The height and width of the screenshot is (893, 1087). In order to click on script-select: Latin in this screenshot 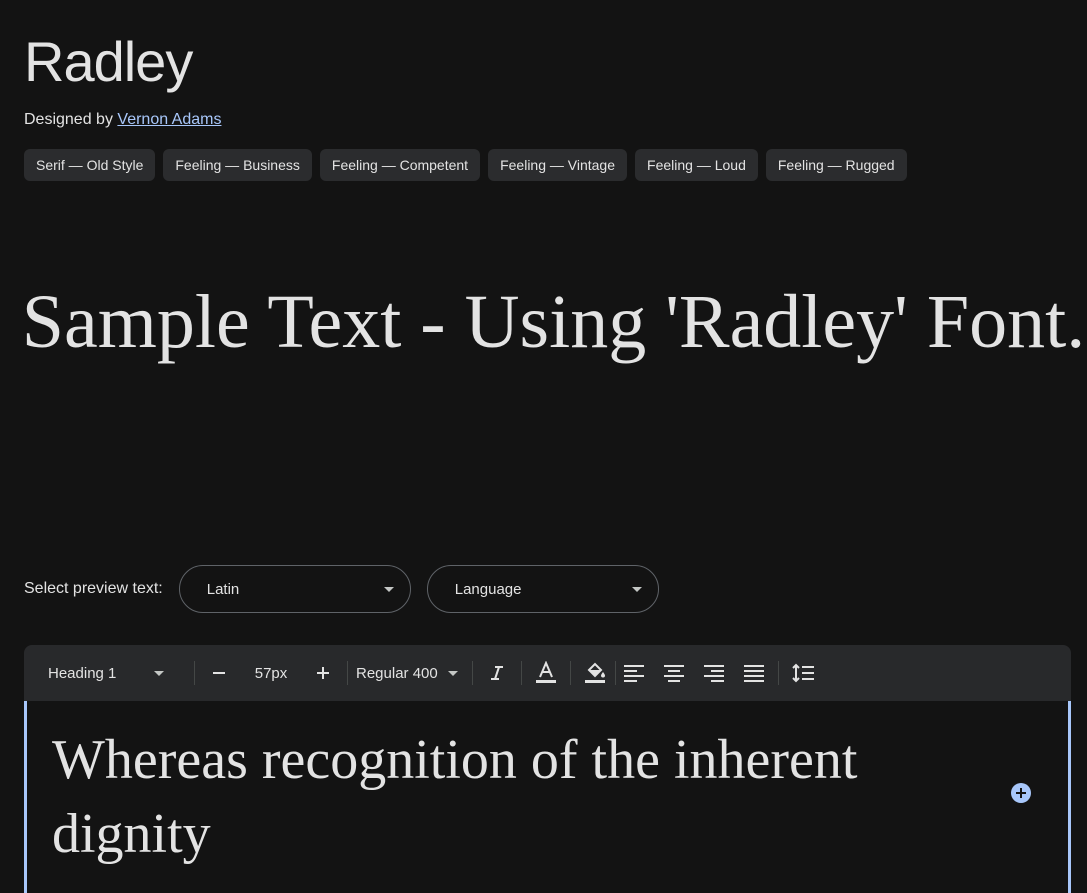, I will do `click(294, 589)`.